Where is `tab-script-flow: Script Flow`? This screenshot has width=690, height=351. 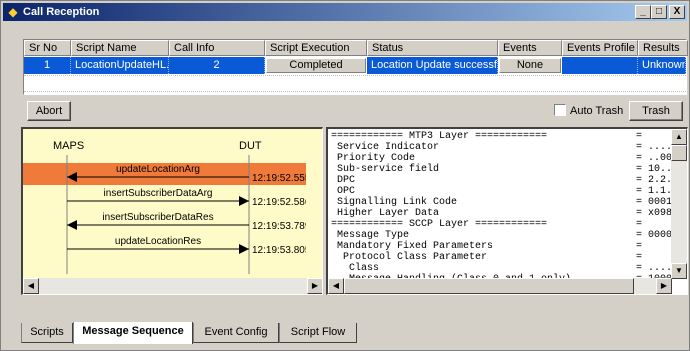 tab-script-flow: Script Flow is located at coordinates (318, 333).